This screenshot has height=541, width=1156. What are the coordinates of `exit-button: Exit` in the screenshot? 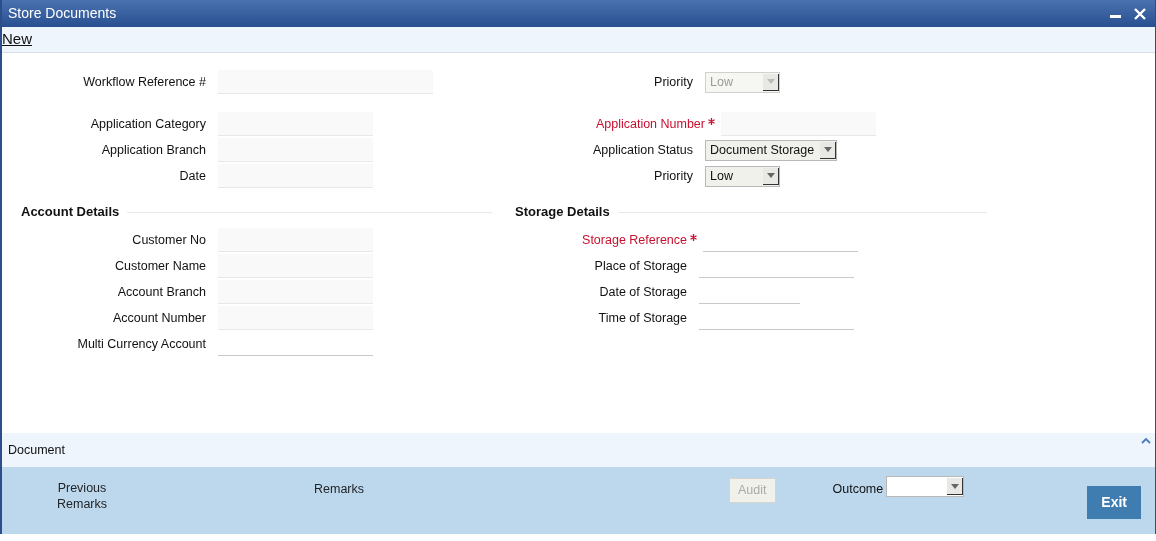 It's located at (1114, 502).